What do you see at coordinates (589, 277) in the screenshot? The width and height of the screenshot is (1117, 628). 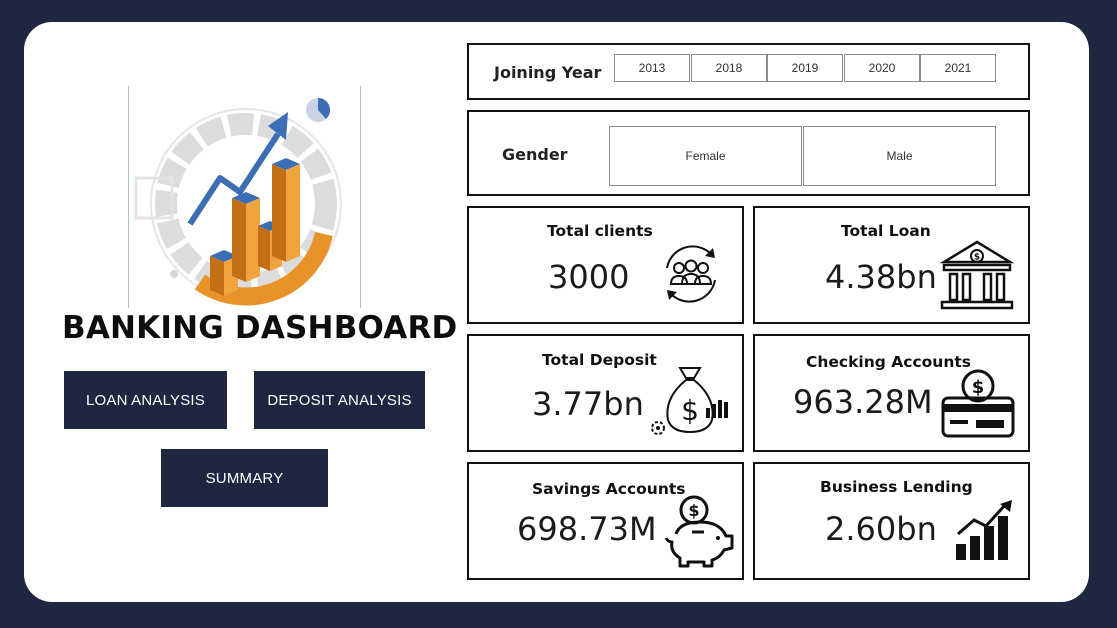 I see `kpi-value-total-clients: 3000` at bounding box center [589, 277].